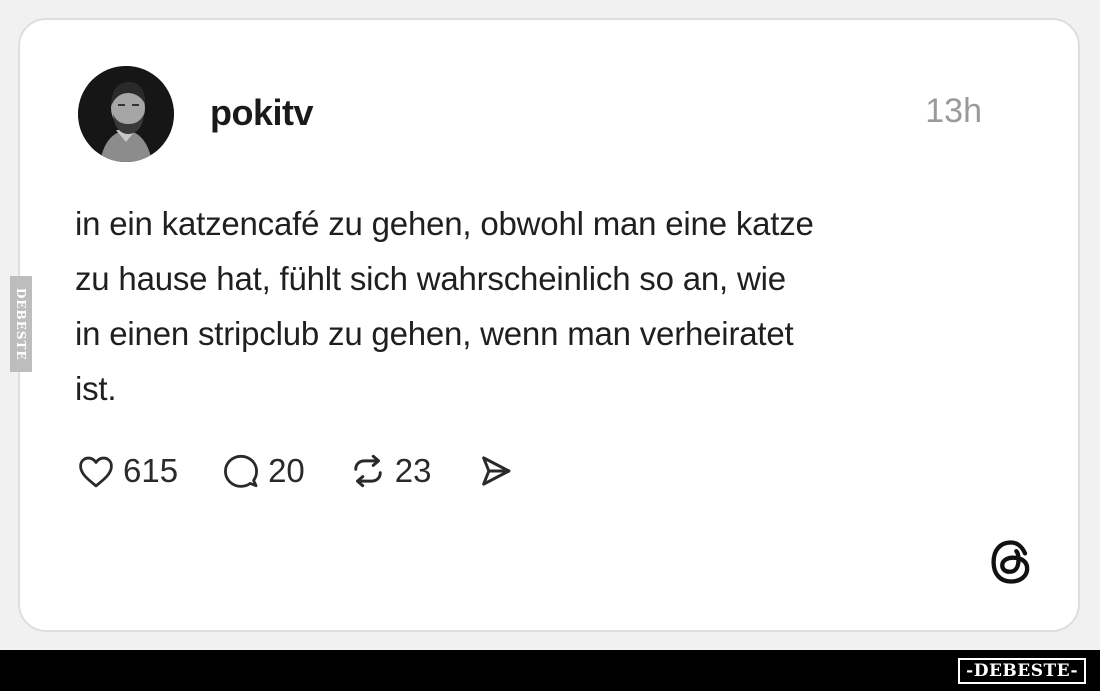 The height and width of the screenshot is (691, 1100). I want to click on reply-count: 20, so click(286, 470).